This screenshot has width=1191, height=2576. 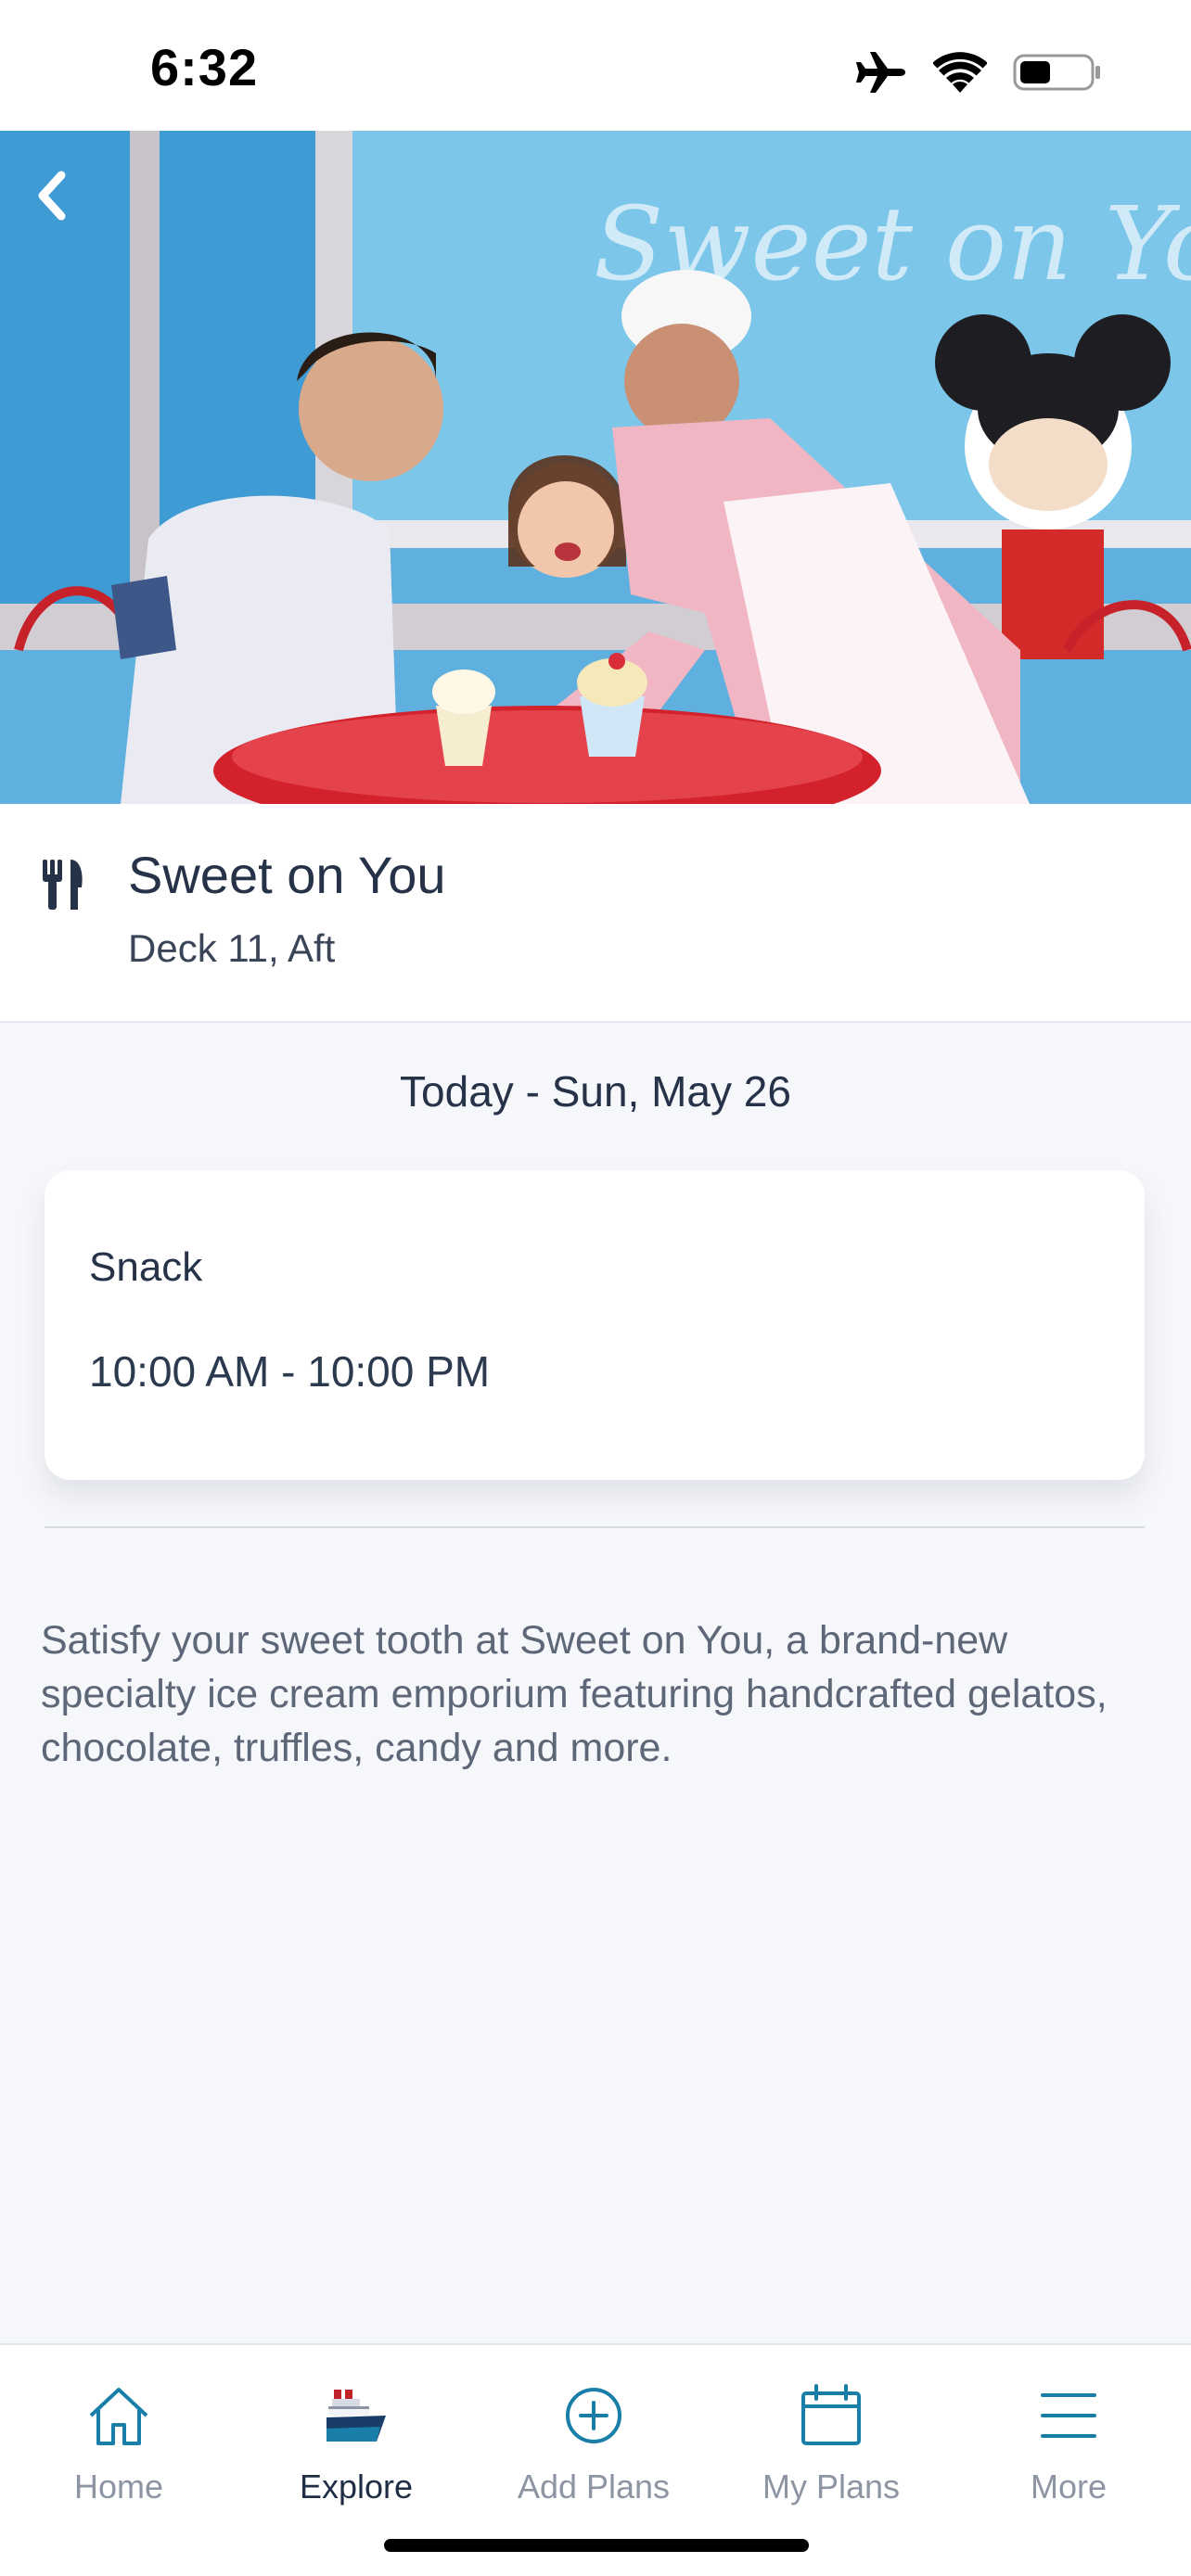 I want to click on tab-label: My Plans, so click(x=831, y=2487).